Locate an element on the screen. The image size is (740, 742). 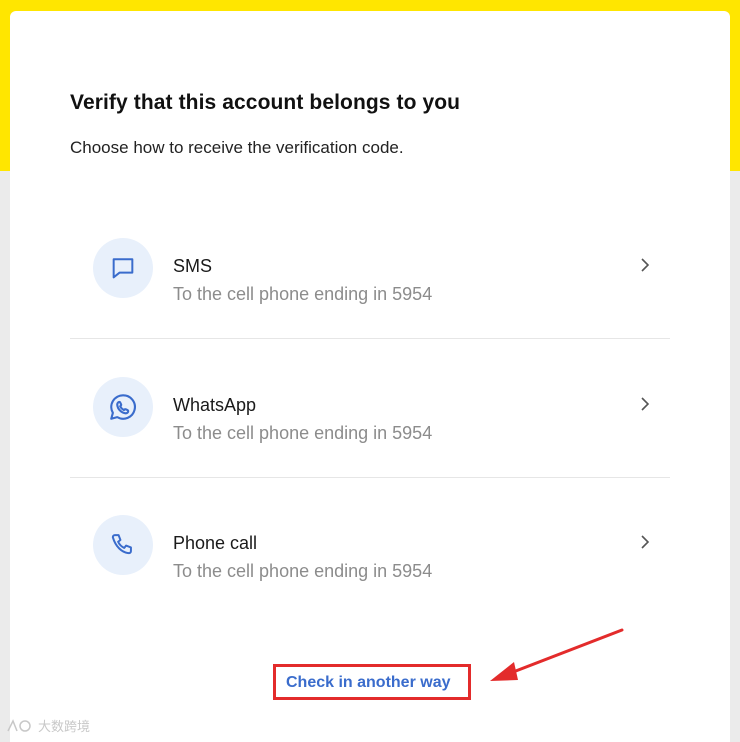
phone-icon is located at coordinates (123, 545).